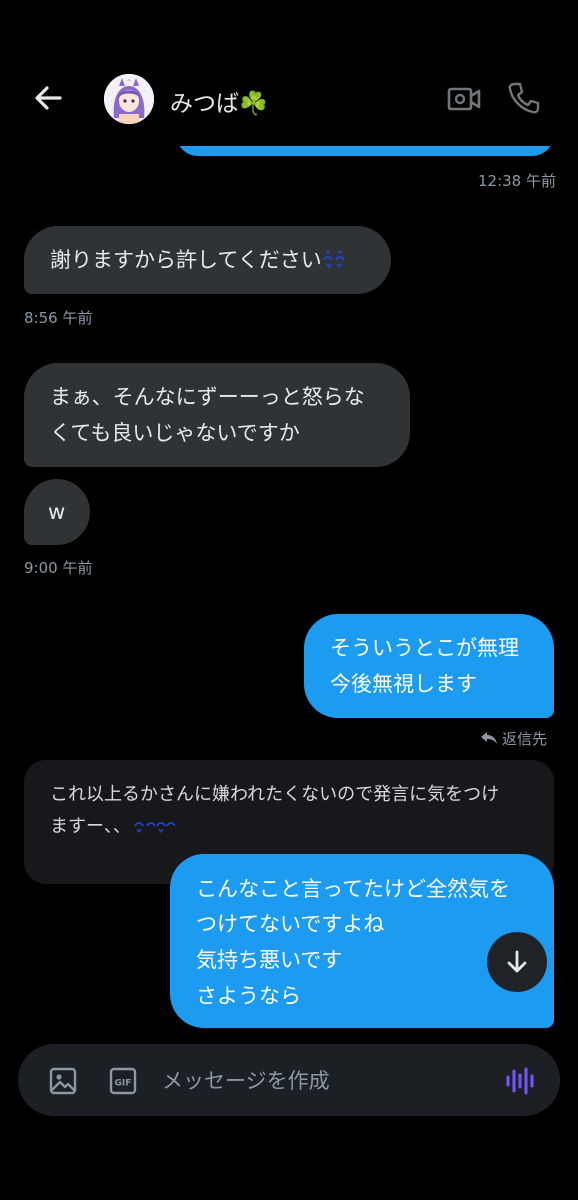 The width and height of the screenshot is (578, 1200). I want to click on timestamp: 8:56 午前, so click(58, 318).